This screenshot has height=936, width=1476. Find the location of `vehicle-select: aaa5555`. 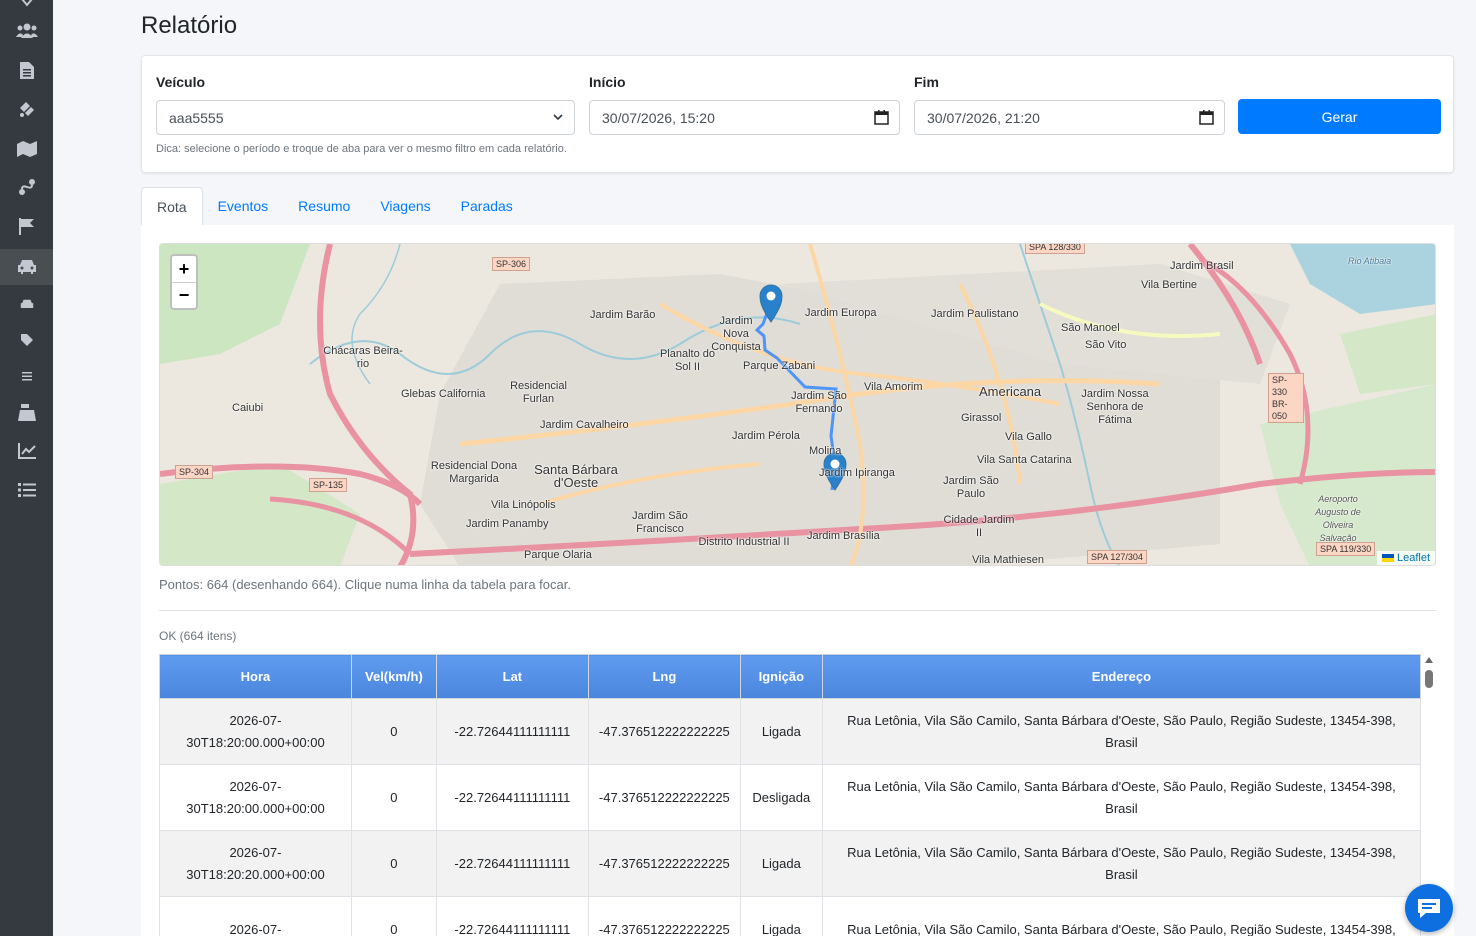

vehicle-select: aaa5555 is located at coordinates (365, 117).